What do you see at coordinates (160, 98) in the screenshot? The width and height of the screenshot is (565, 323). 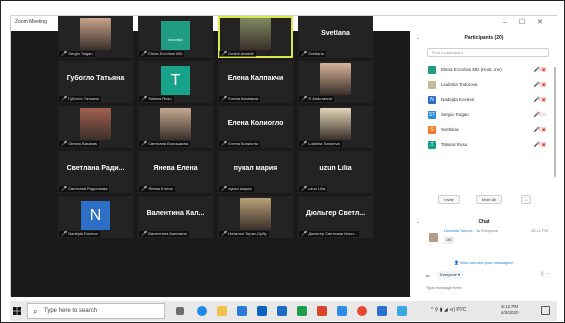 I see `participant-name: Tatiana Rusu` at bounding box center [160, 98].